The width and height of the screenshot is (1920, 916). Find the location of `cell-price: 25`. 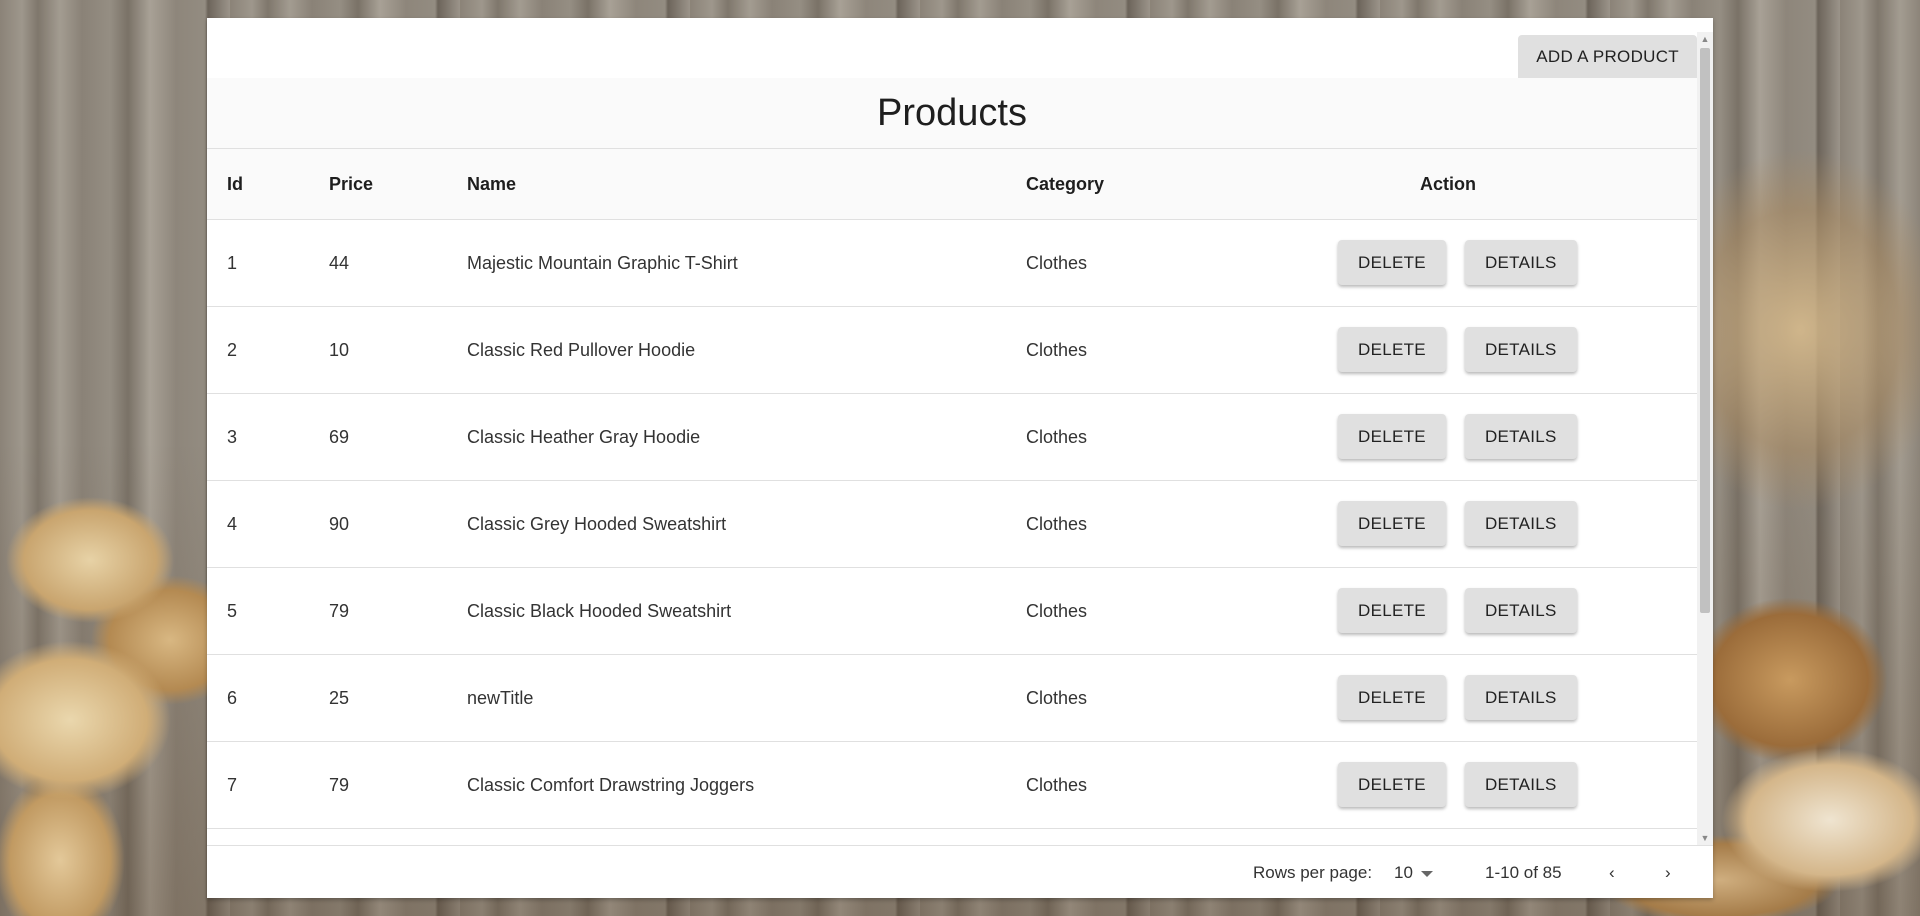

cell-price: 25 is located at coordinates (339, 697).